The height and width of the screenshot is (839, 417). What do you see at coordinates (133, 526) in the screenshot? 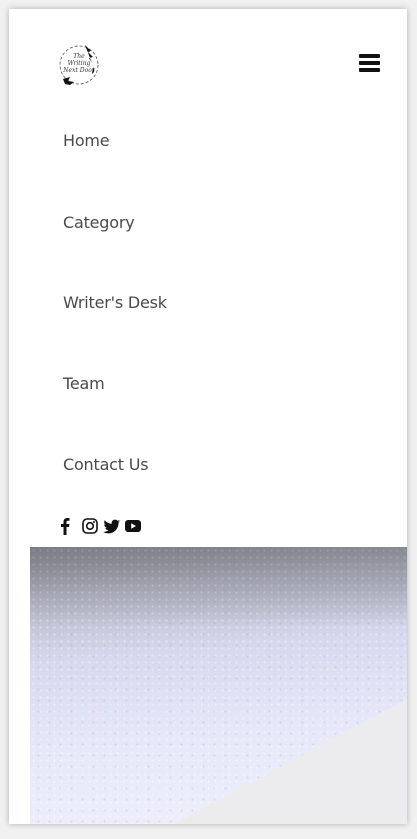
I see `youtube-icon` at bounding box center [133, 526].